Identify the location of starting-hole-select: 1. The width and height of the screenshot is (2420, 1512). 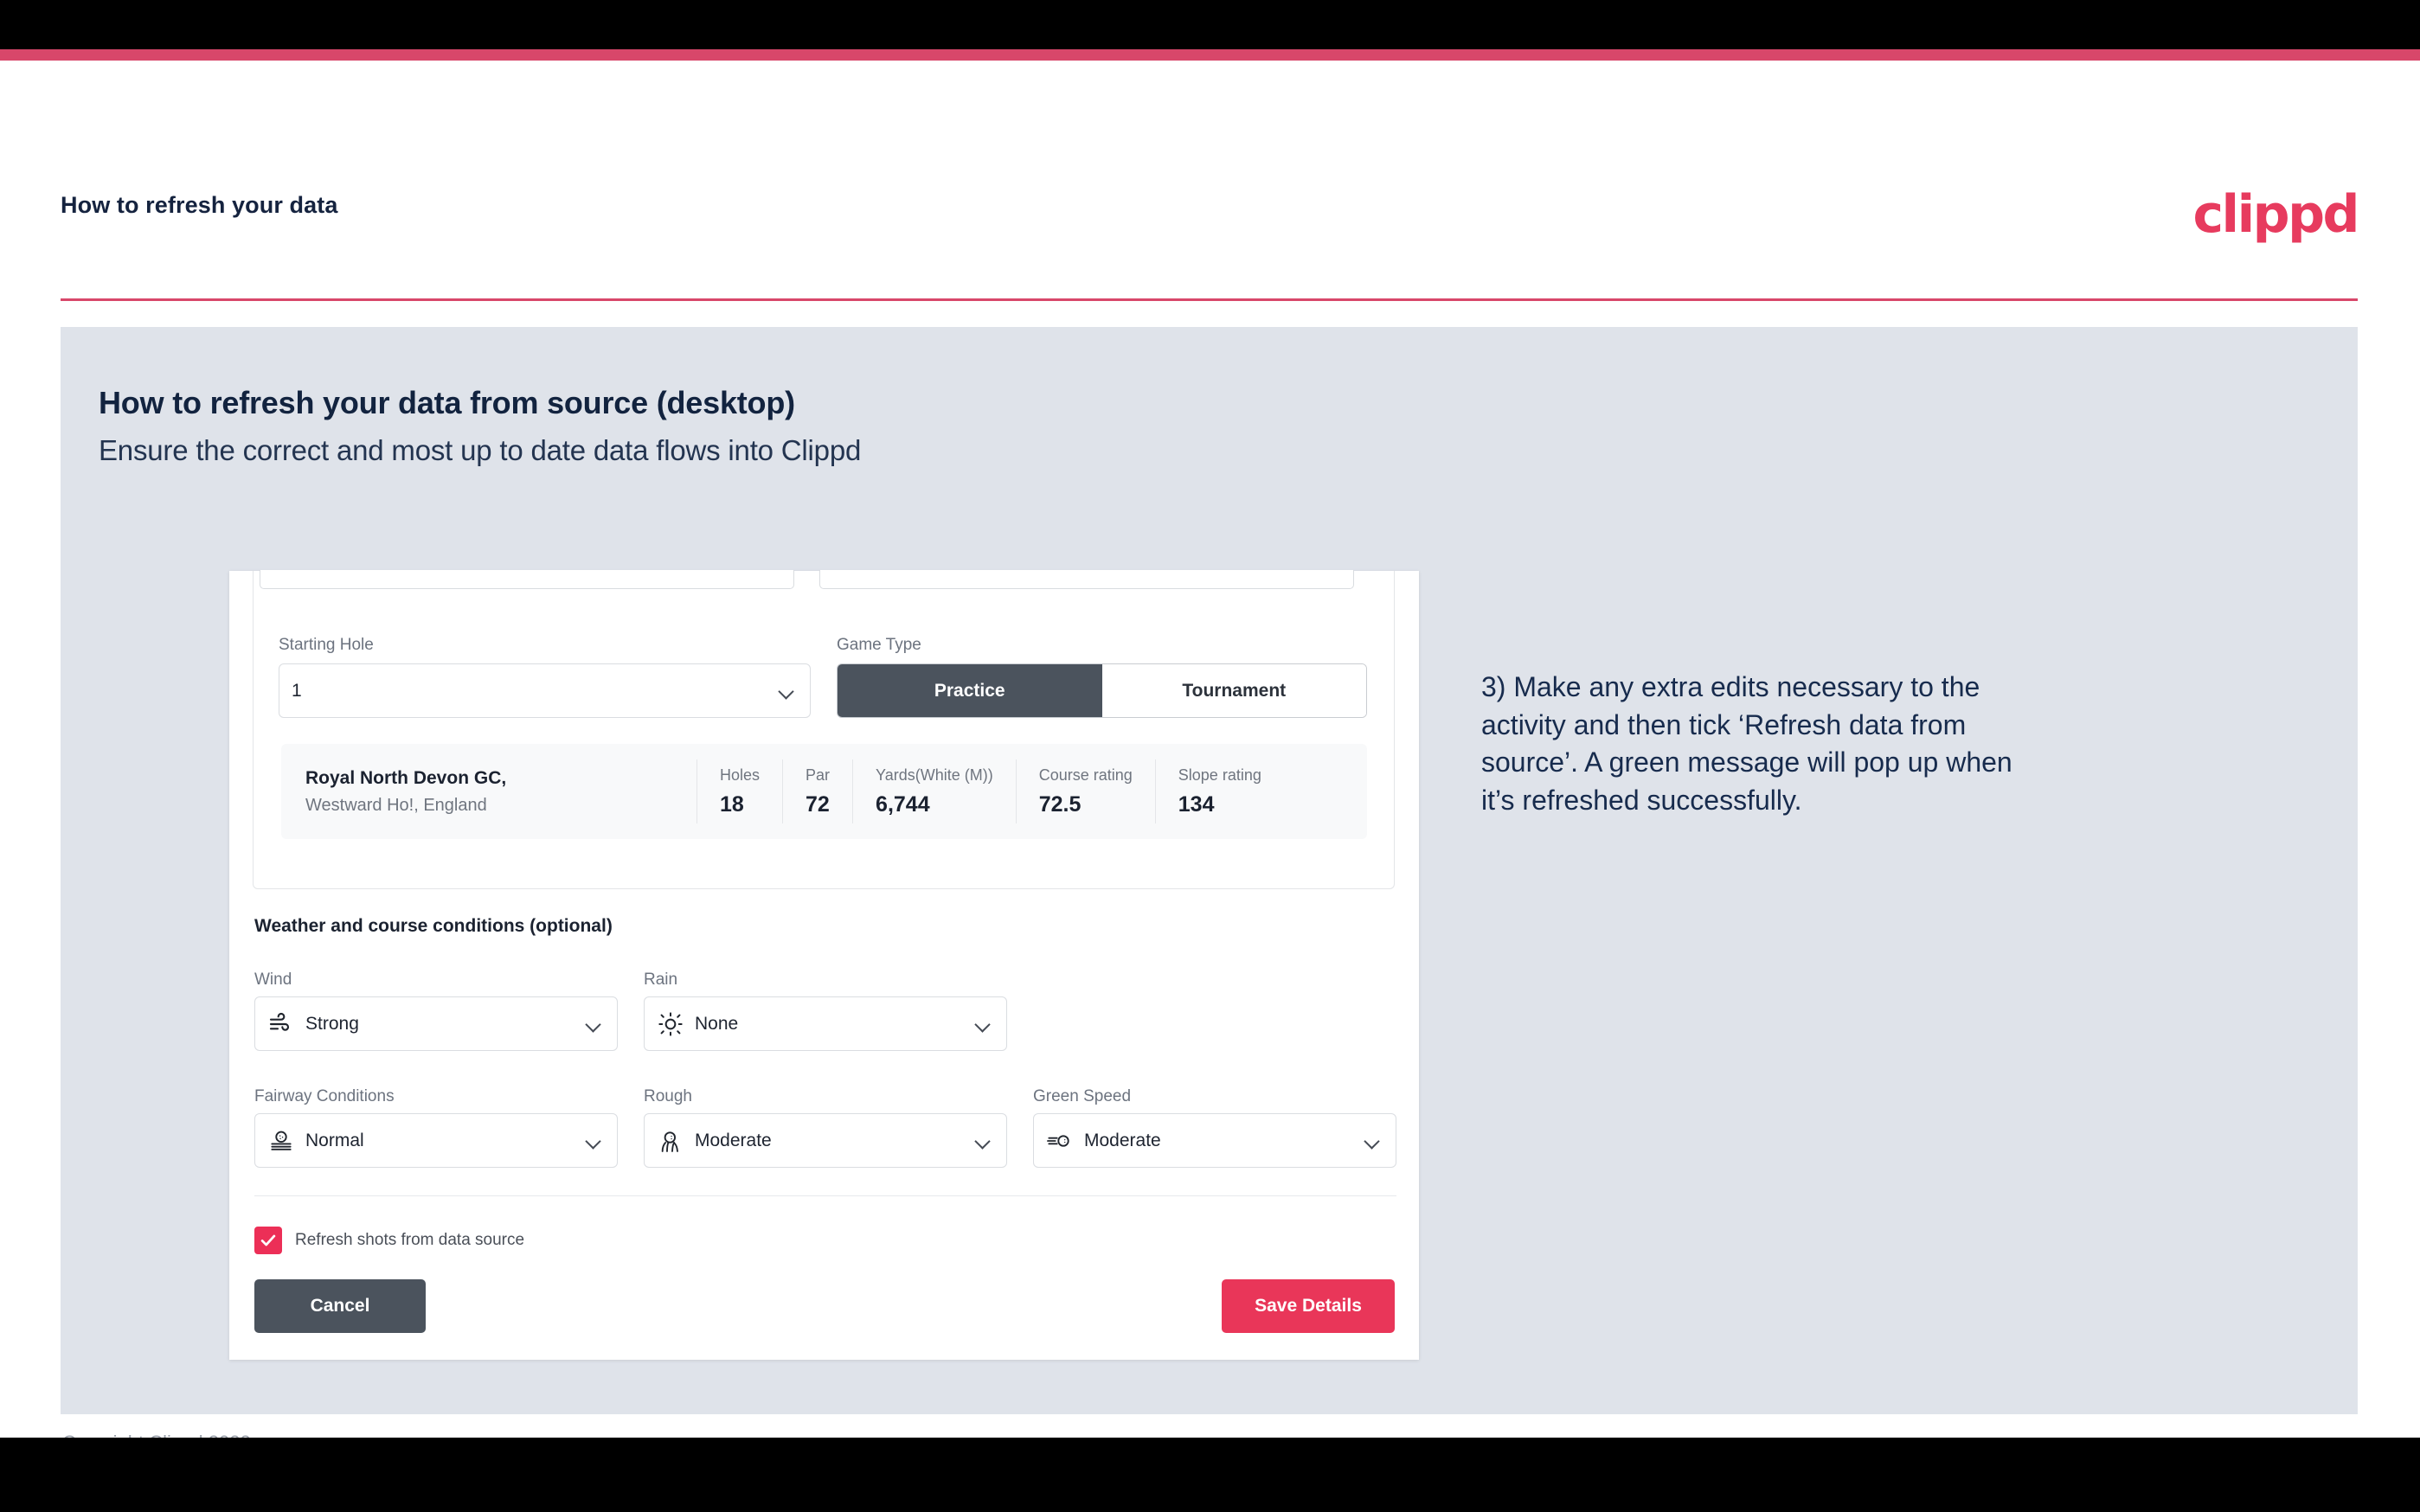
(545, 690).